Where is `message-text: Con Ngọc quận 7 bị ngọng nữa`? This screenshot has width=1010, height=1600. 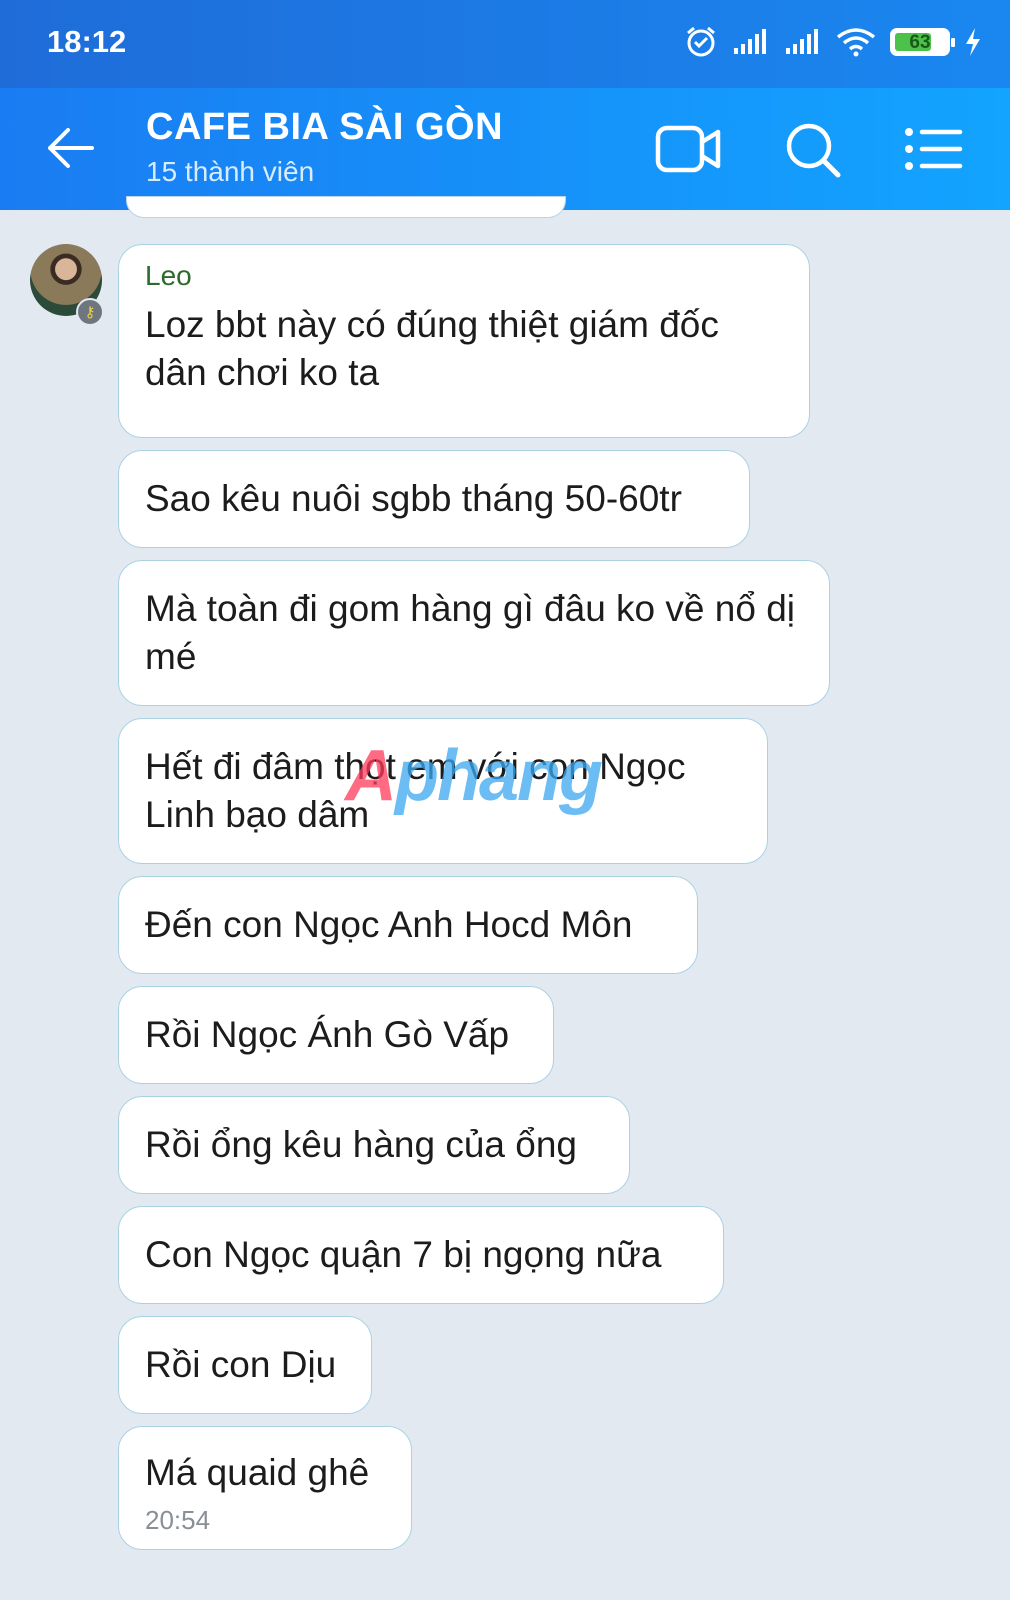 message-text: Con Ngọc quận 7 bị ngọng nữa is located at coordinates (403, 1254).